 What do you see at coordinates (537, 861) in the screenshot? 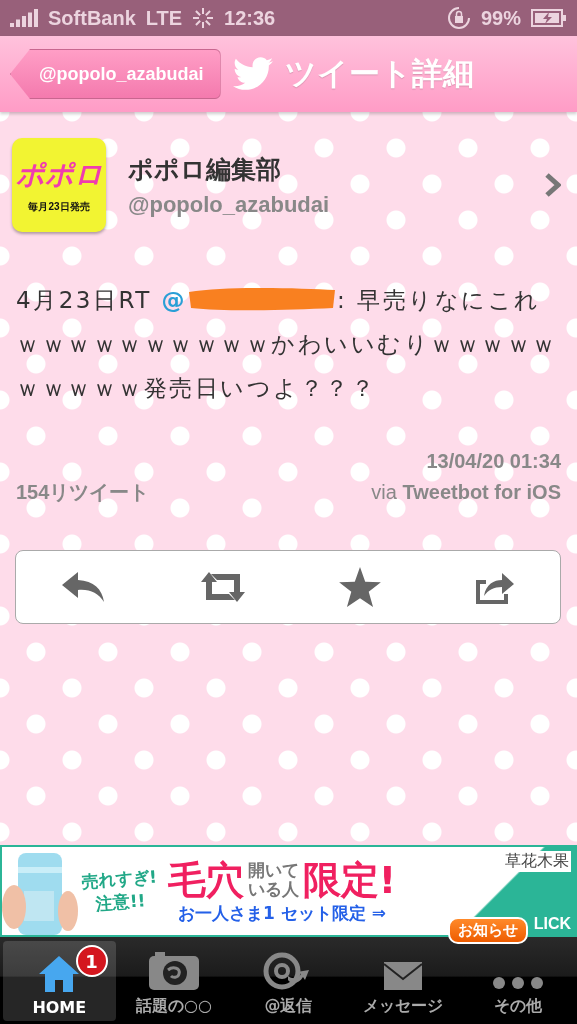
I see `ad-brand: 草花木果` at bounding box center [537, 861].